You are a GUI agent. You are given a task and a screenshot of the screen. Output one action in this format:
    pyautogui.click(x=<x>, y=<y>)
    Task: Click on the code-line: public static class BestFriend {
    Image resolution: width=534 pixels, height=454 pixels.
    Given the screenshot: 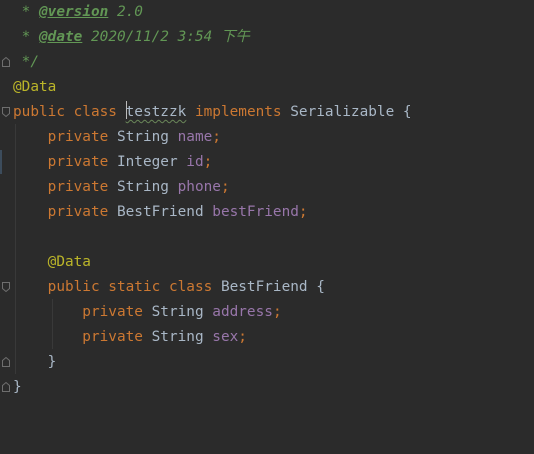 What is the action you would take?
    pyautogui.click(x=169, y=287)
    